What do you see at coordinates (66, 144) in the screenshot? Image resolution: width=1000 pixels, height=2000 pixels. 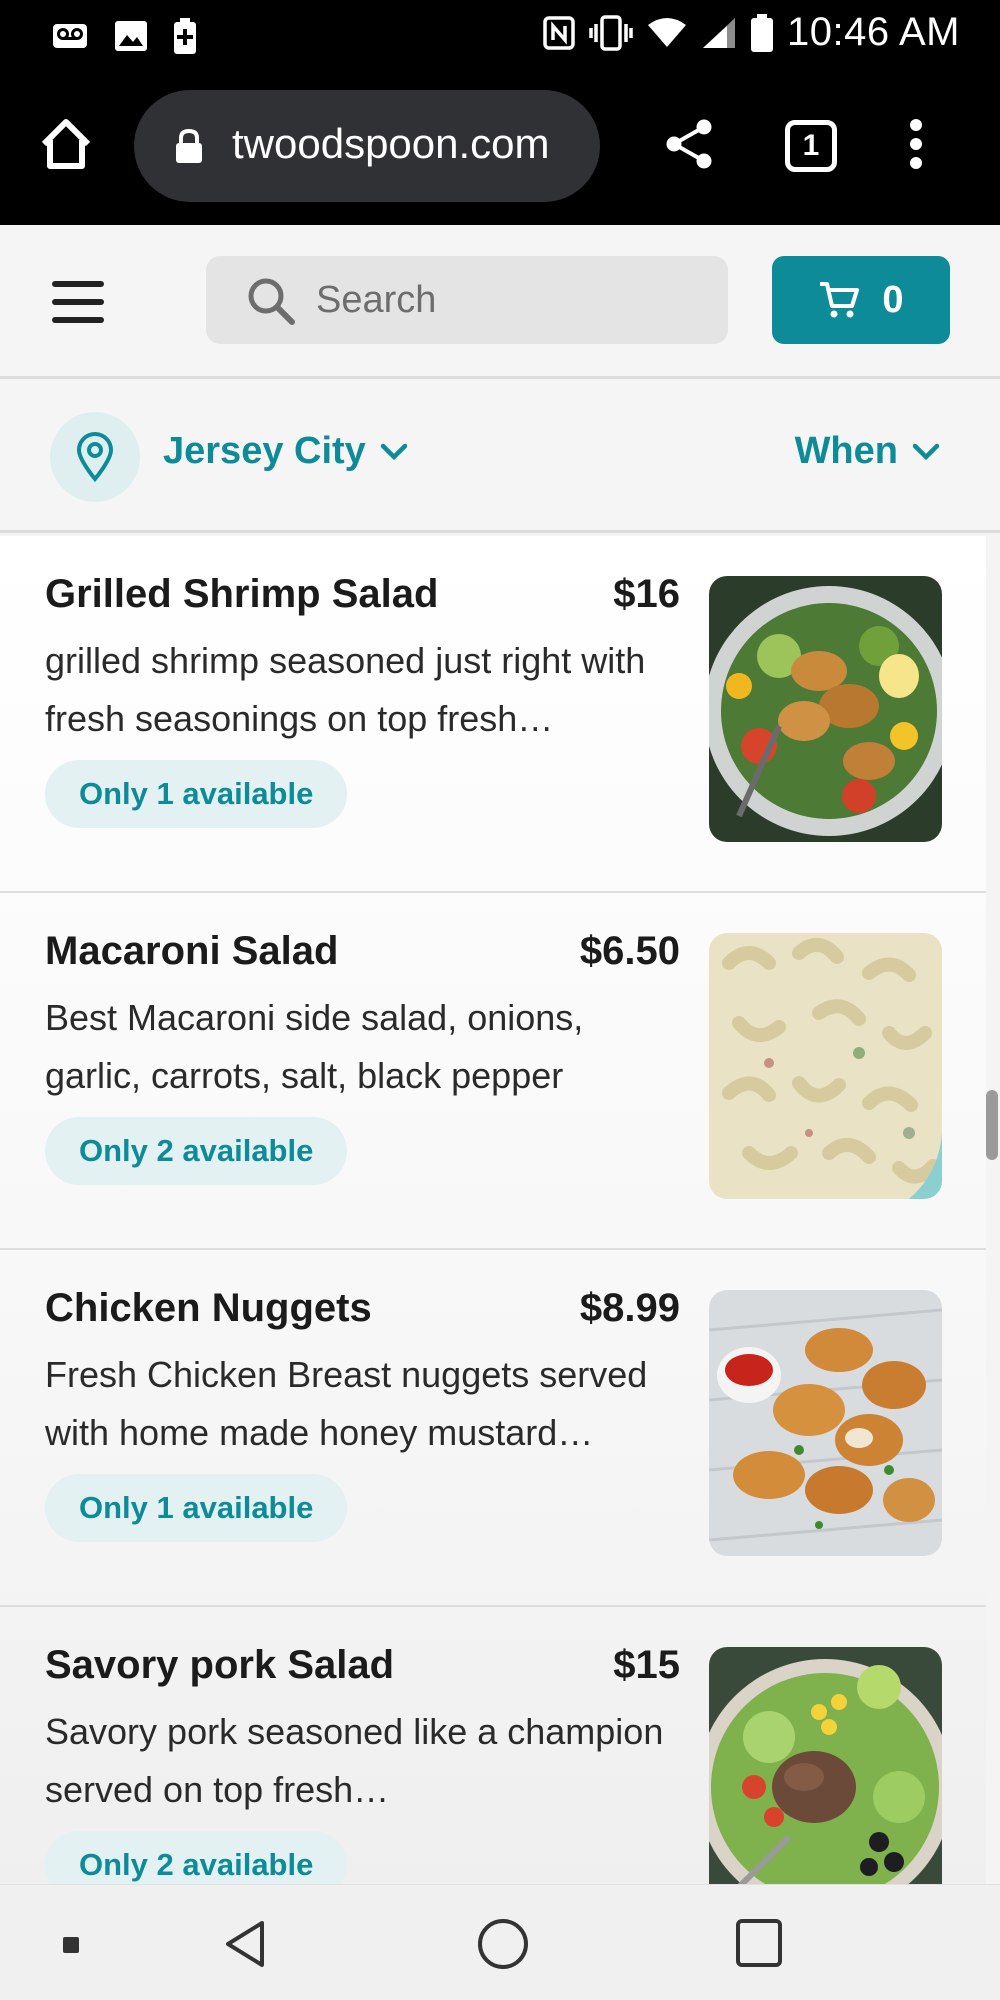 I see `home-icon` at bounding box center [66, 144].